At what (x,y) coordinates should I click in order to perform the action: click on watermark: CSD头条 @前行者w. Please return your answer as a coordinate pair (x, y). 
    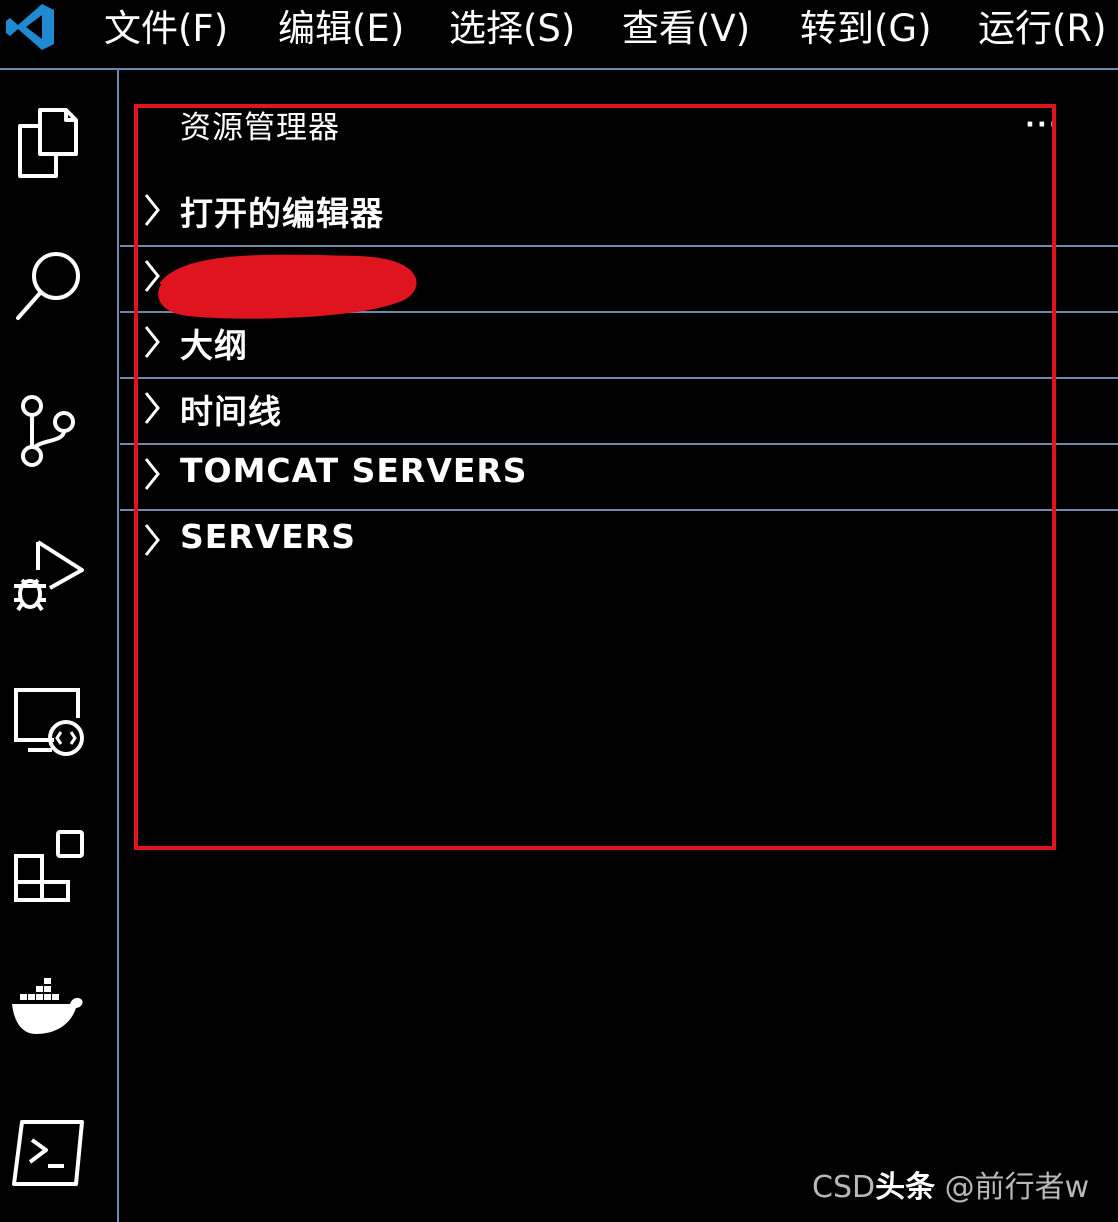
    Looking at the image, I should click on (950, 1184).